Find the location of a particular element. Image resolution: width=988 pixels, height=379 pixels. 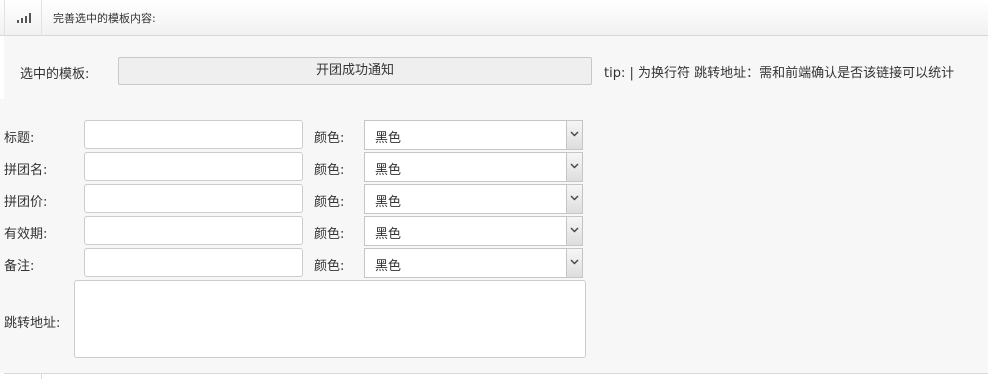

panel-title: 完善选中的模板内容: is located at coordinates (104, 18).